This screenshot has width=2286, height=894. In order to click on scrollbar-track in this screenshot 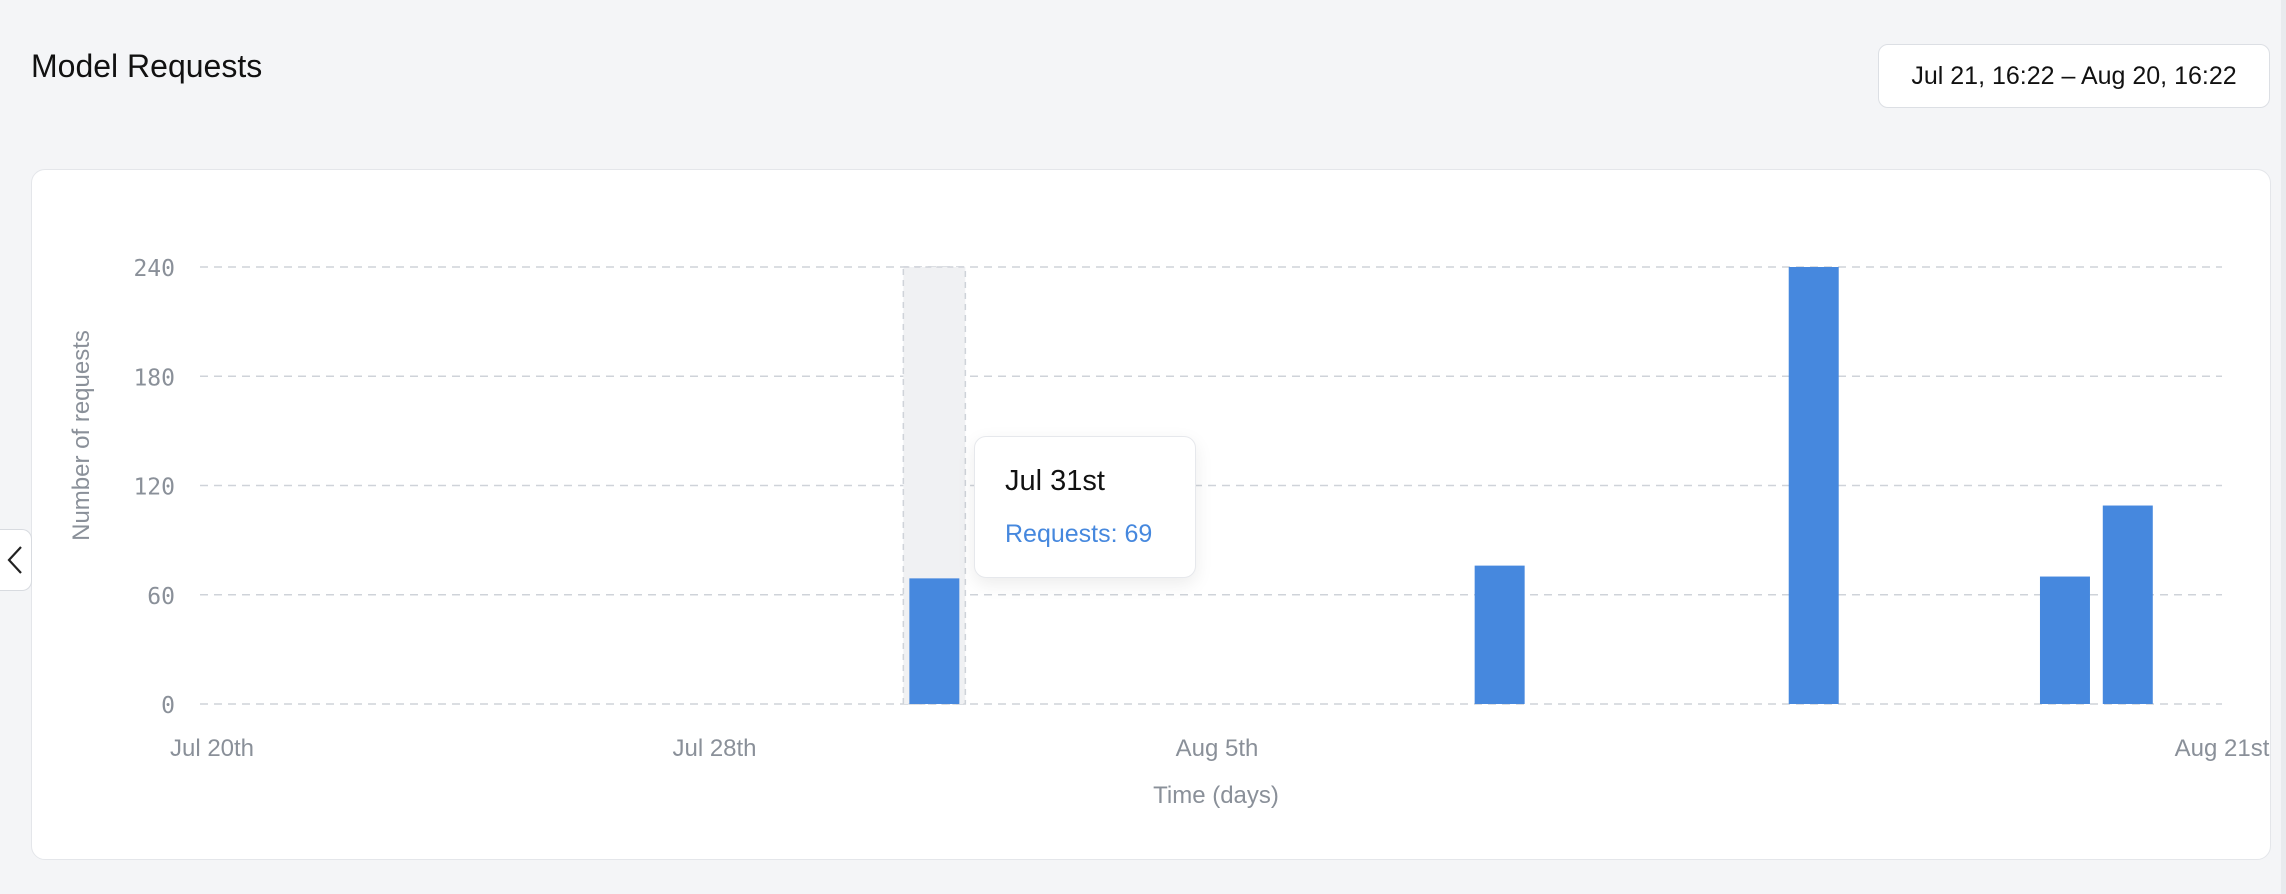, I will do `click(2283, 447)`.